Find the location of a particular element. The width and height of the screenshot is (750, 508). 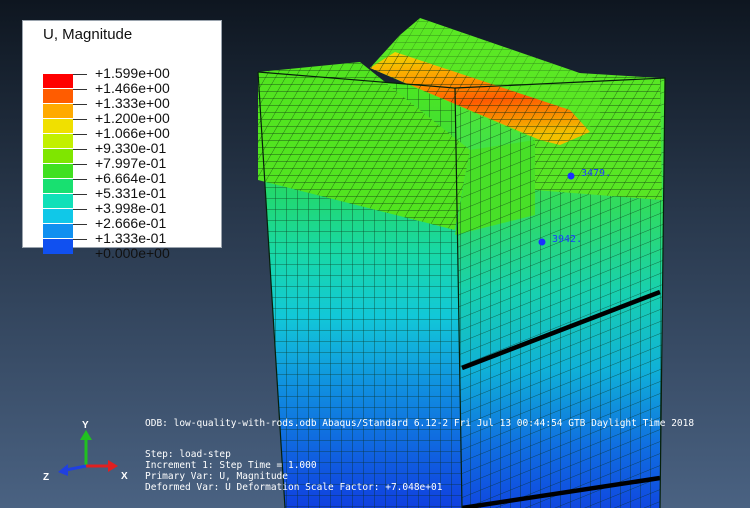

triad-z-label: Z is located at coordinates (46, 477).